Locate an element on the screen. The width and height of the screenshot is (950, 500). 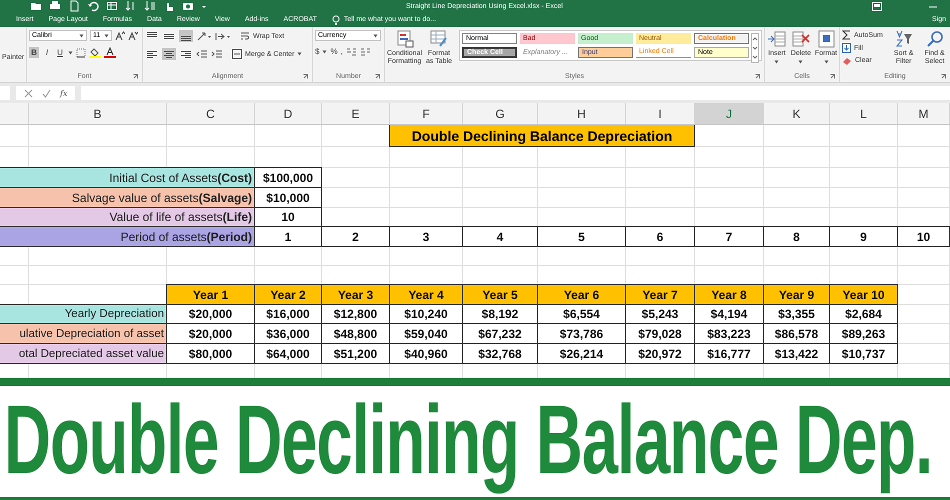
sheet-title: Double Declining Balance Depreciation is located at coordinates (542, 136).